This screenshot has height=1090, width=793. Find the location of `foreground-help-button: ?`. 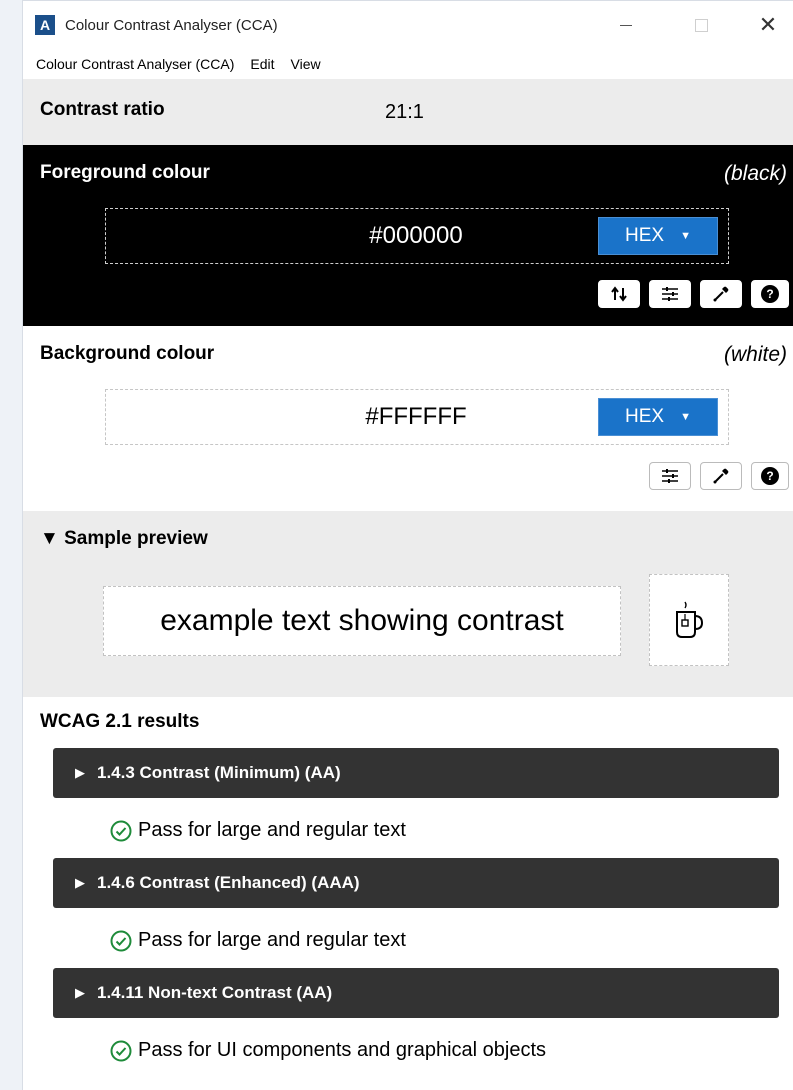

foreground-help-button: ? is located at coordinates (770, 294).